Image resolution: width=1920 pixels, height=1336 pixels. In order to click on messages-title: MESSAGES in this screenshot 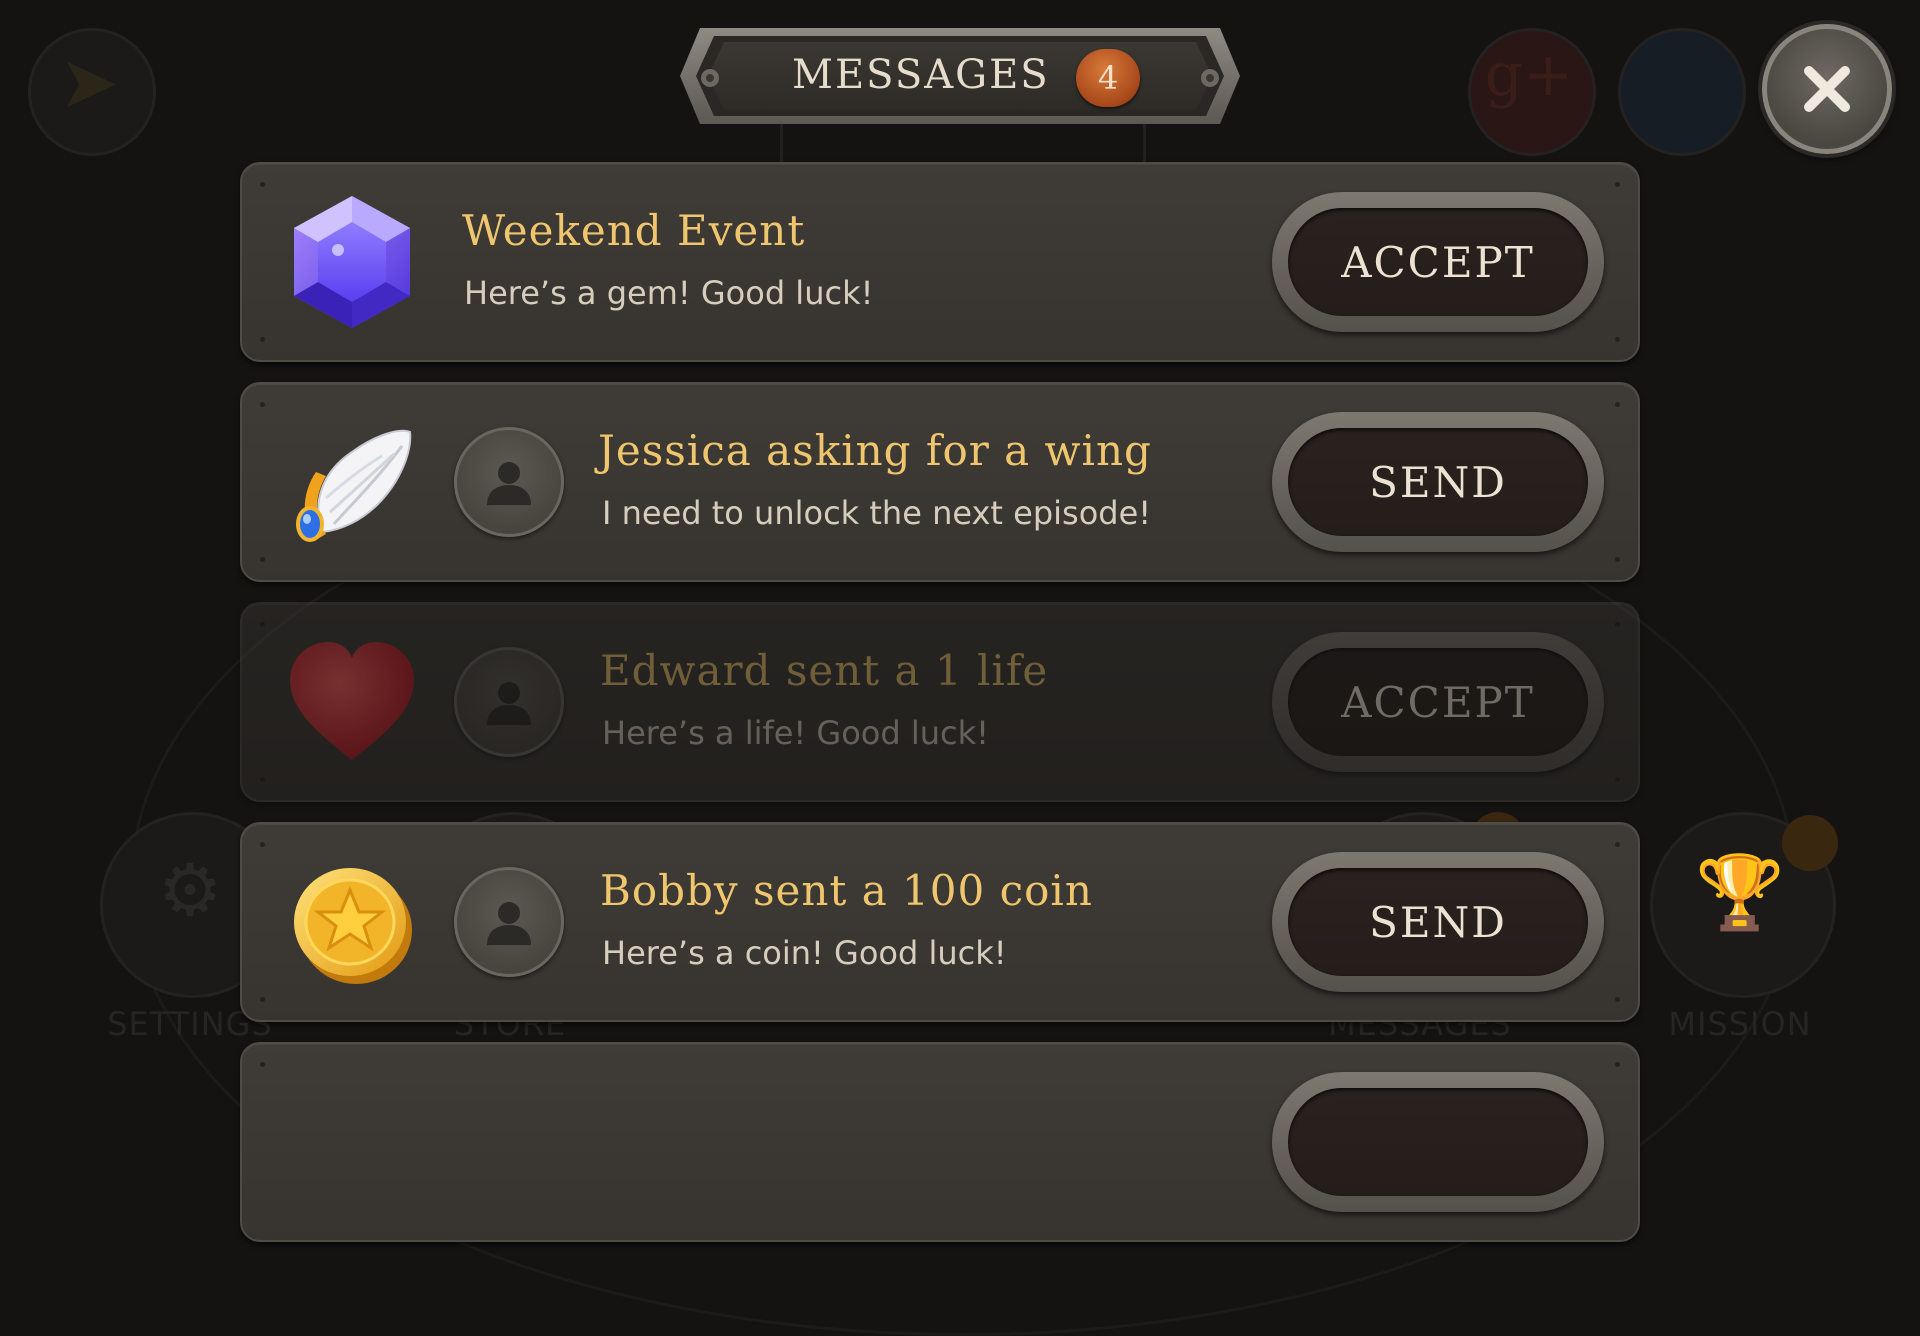, I will do `click(921, 75)`.